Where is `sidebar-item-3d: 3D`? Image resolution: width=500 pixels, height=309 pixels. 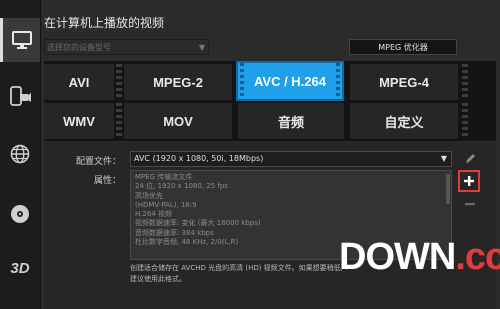
sidebar-item-3d: 3D is located at coordinates (20, 268).